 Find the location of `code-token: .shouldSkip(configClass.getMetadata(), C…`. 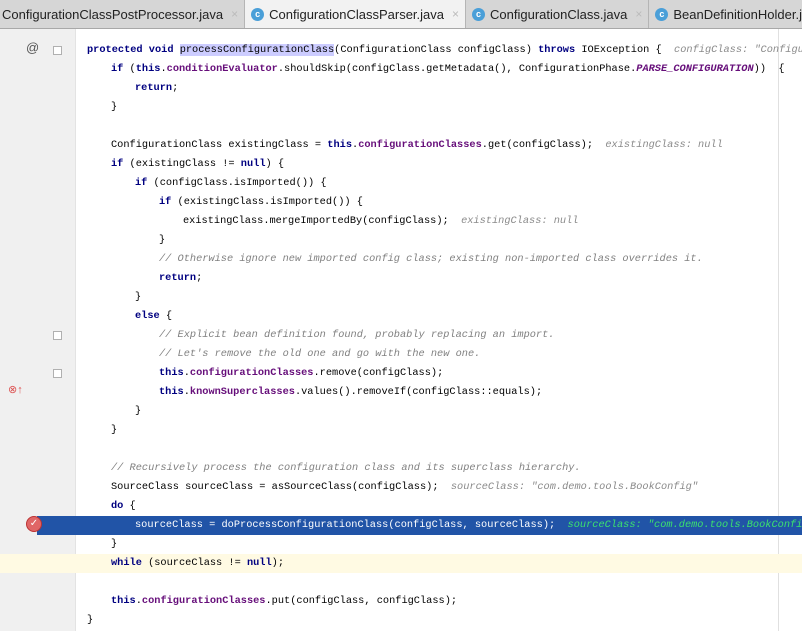

code-token: .shouldSkip(configClass.getMetadata(), C… is located at coordinates (457, 69).